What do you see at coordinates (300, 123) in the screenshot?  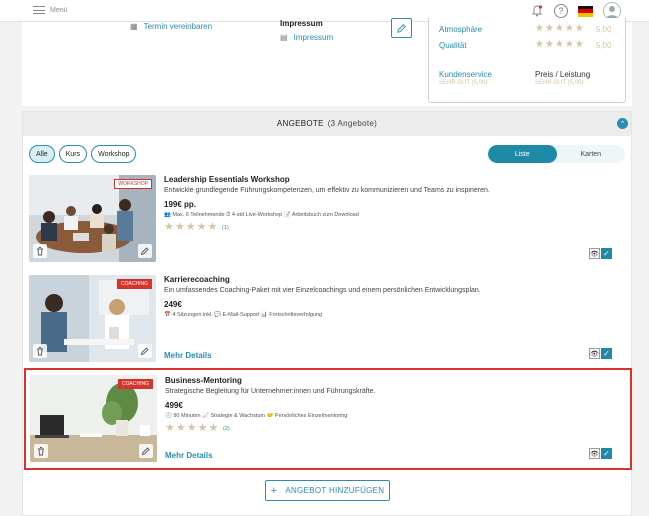 I see `offers-title: ANGEBOTE` at bounding box center [300, 123].